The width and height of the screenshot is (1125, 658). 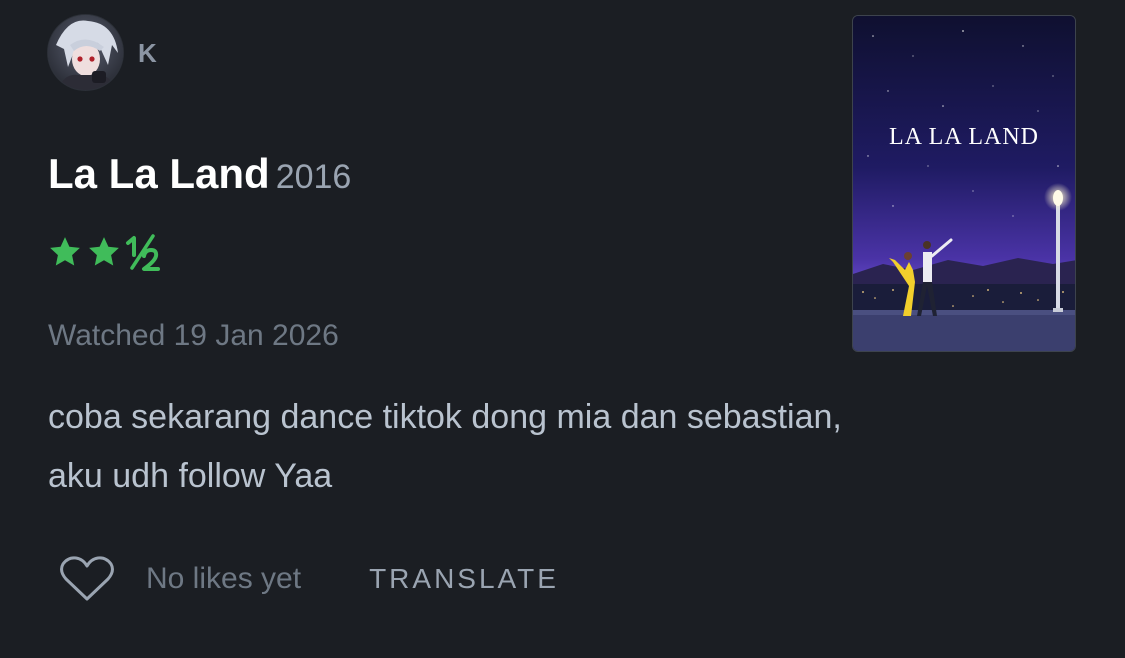 I want to click on film-heading: La La Land 2016, so click(x=199, y=174).